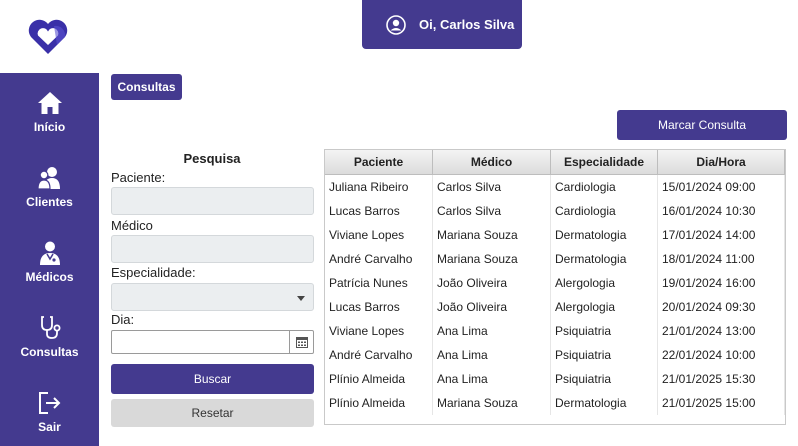 This screenshot has width=798, height=446. I want to click on column-header-dia-hora: Dia/Hora, so click(721, 162).